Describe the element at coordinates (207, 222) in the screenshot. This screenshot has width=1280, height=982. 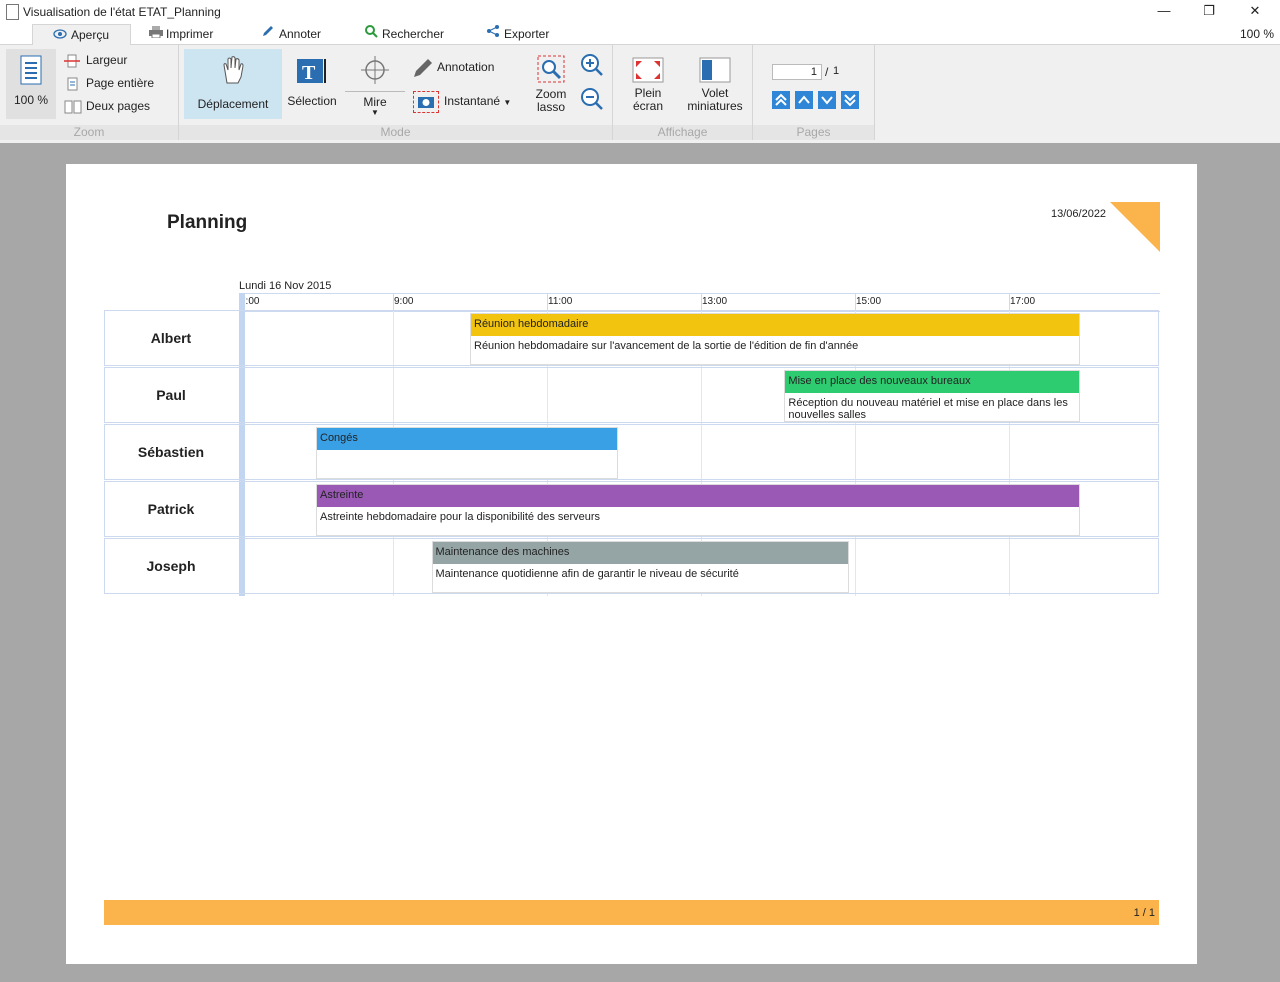
I see `report-title: Planning` at that location.